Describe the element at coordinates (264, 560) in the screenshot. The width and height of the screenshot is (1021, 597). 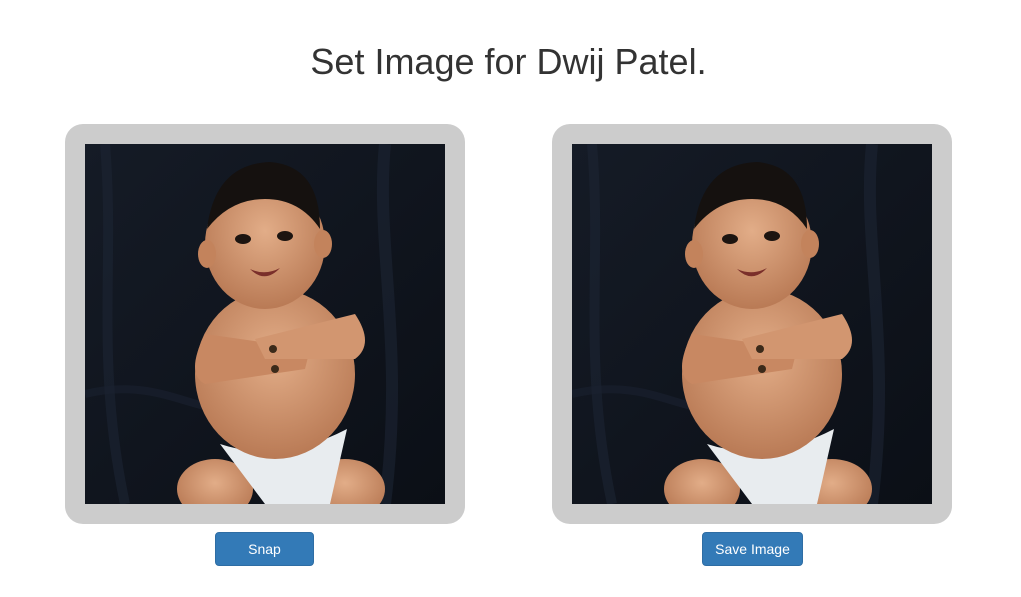
I see `snap-photo-button: Snap Photo` at that location.